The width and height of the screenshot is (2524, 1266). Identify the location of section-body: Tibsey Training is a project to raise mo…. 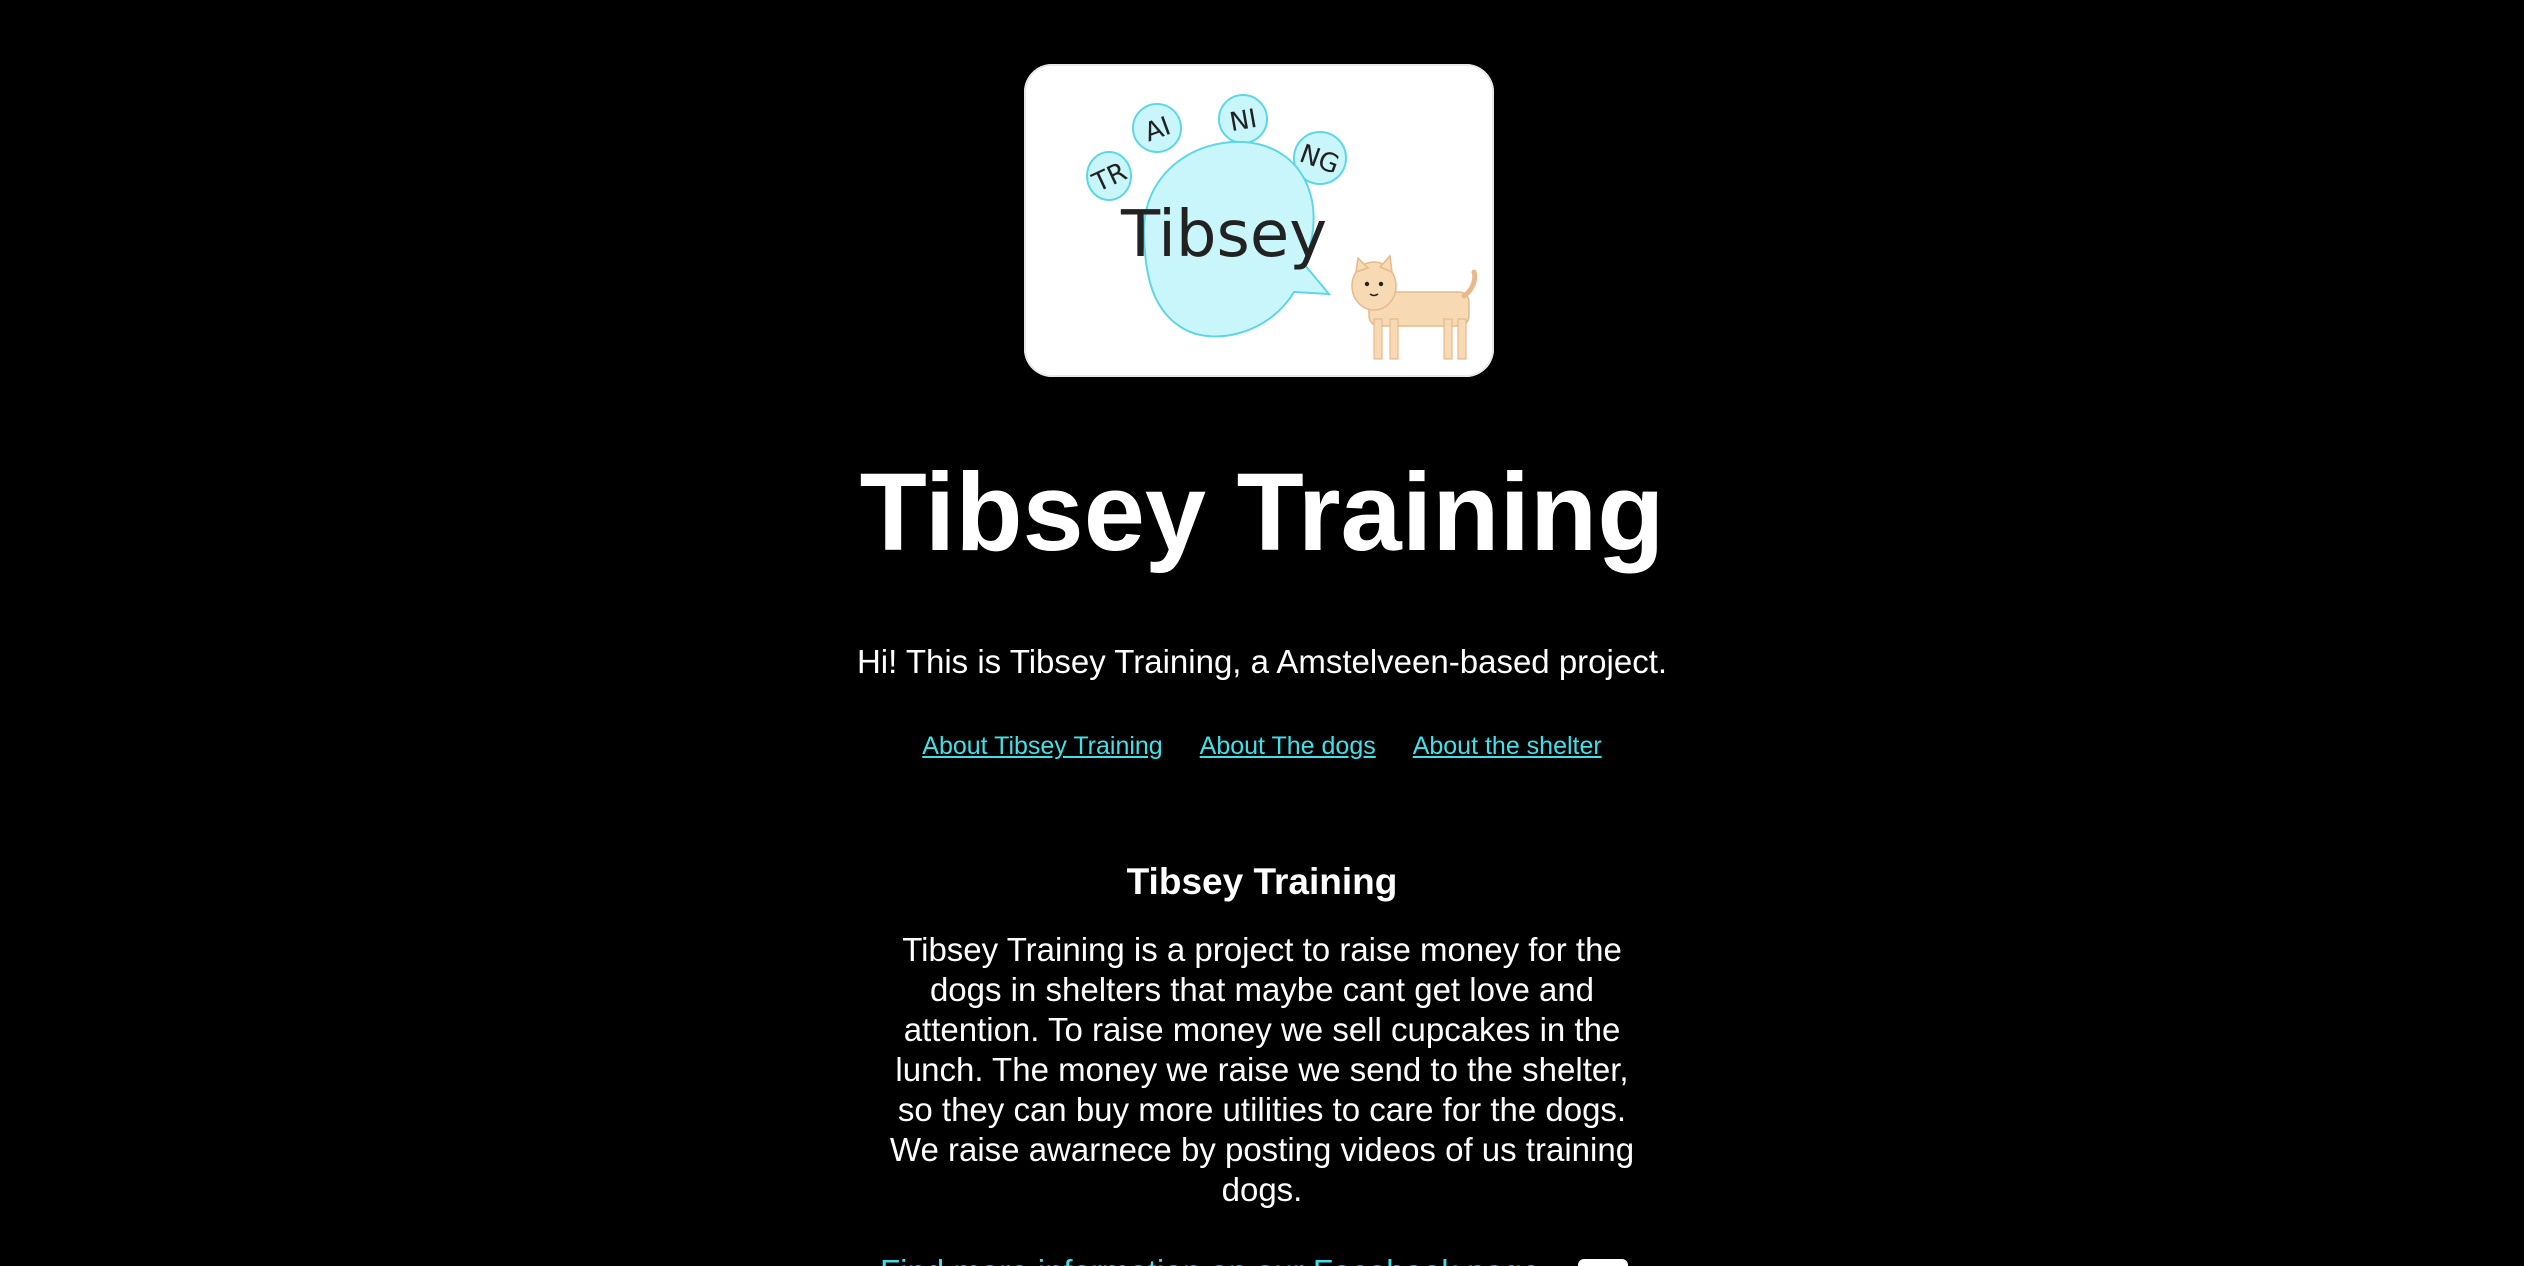
(1262, 1069).